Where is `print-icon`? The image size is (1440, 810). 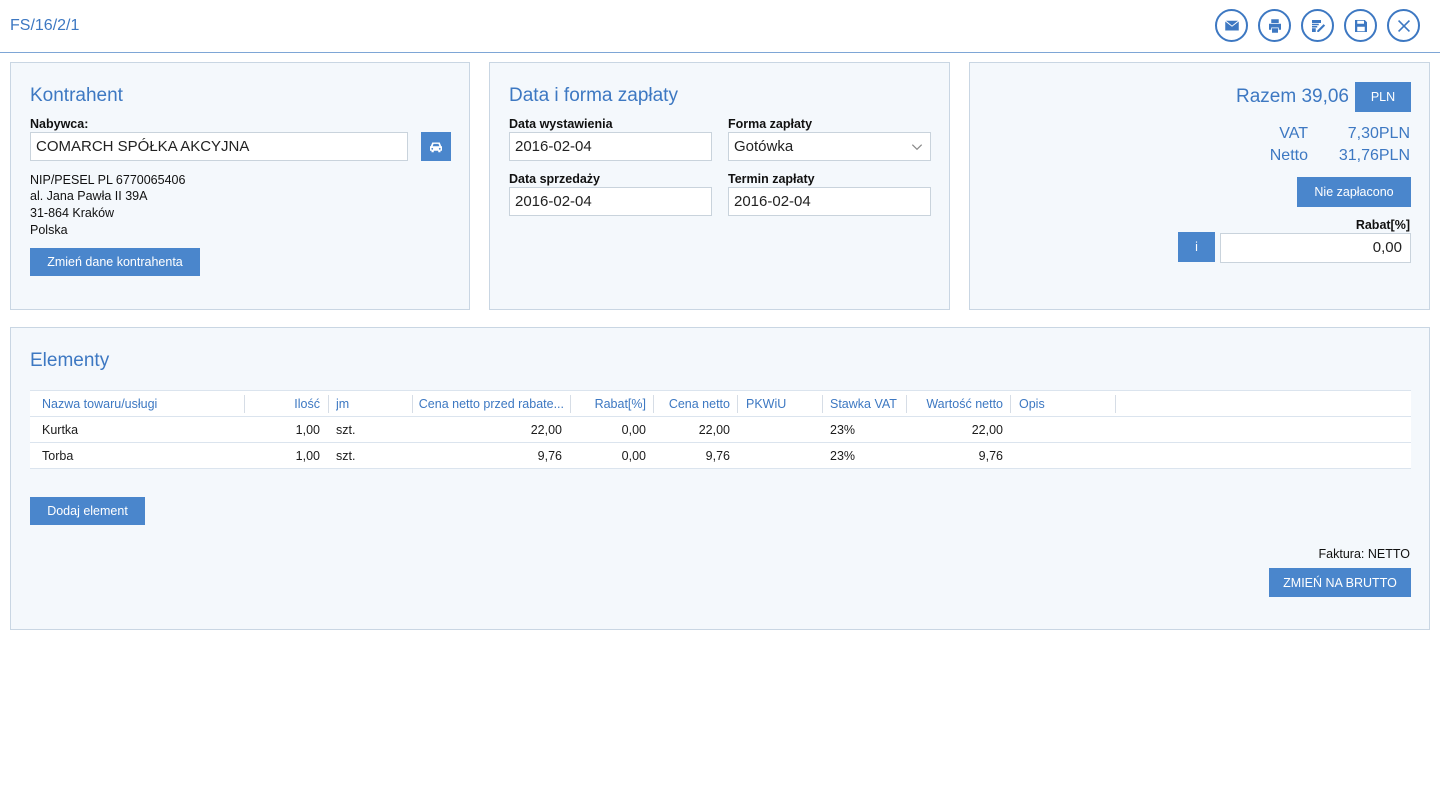 print-icon is located at coordinates (1274, 25).